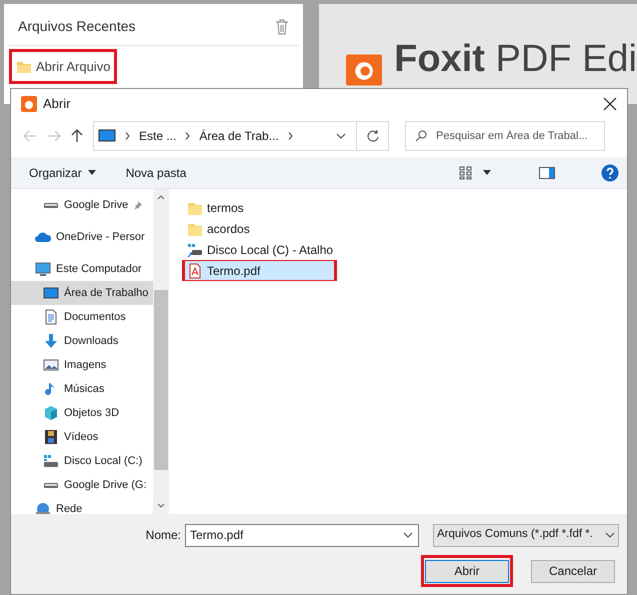 Image resolution: width=637 pixels, height=595 pixels. I want to click on help-icon, so click(610, 173).